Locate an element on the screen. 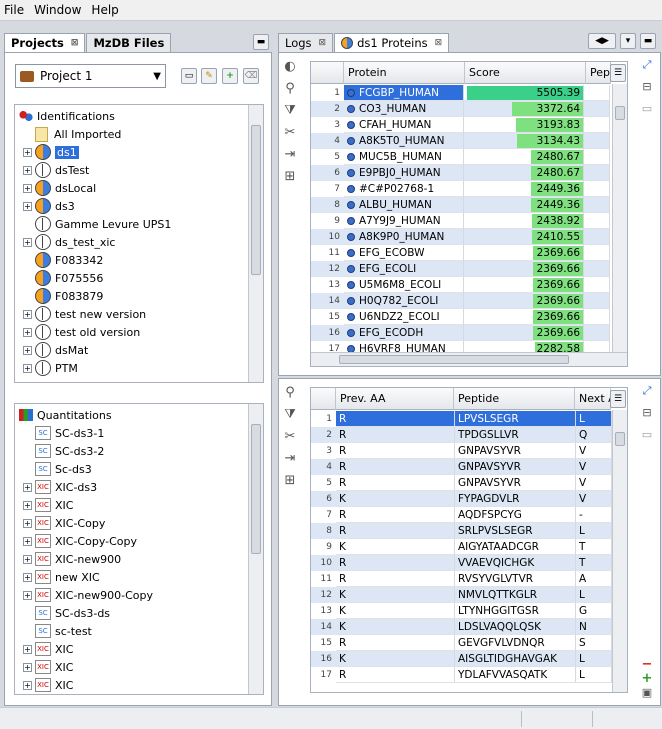  properties-icon: ▭ is located at coordinates (189, 76).